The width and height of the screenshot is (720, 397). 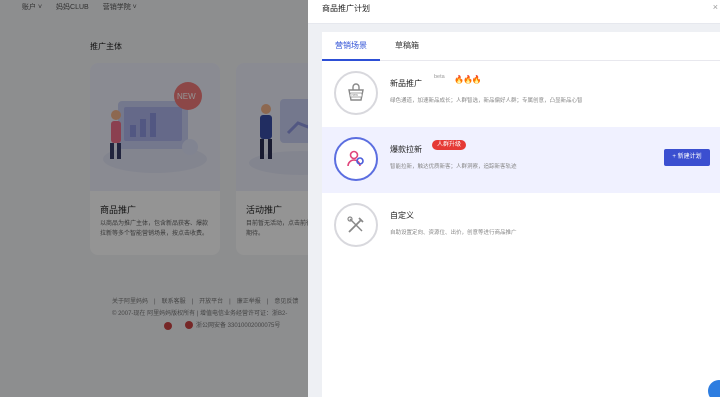 I want to click on scene-description: 智能拉新，触达优质新客；人群洞察，追踪新客轨迹, so click(x=453, y=167).